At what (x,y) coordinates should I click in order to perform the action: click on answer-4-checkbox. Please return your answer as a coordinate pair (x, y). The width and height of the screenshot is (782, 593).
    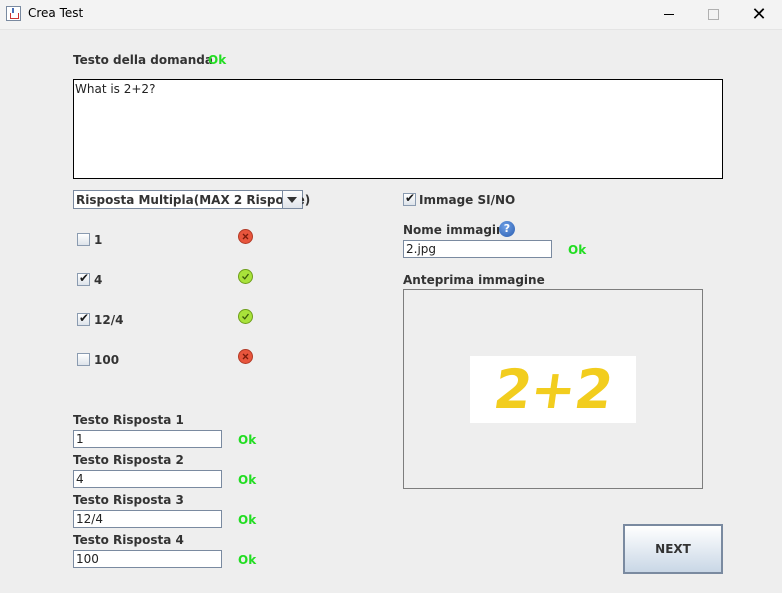
    Looking at the image, I should click on (83, 359).